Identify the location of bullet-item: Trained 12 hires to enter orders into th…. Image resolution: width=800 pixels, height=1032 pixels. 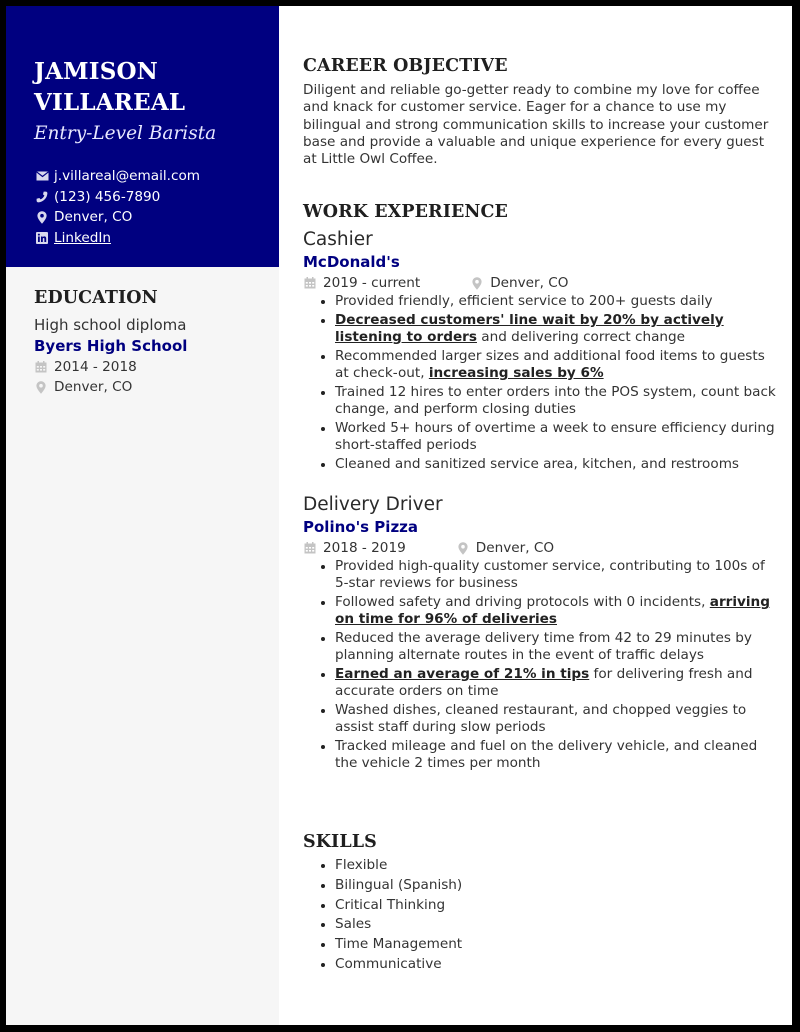
(549, 401).